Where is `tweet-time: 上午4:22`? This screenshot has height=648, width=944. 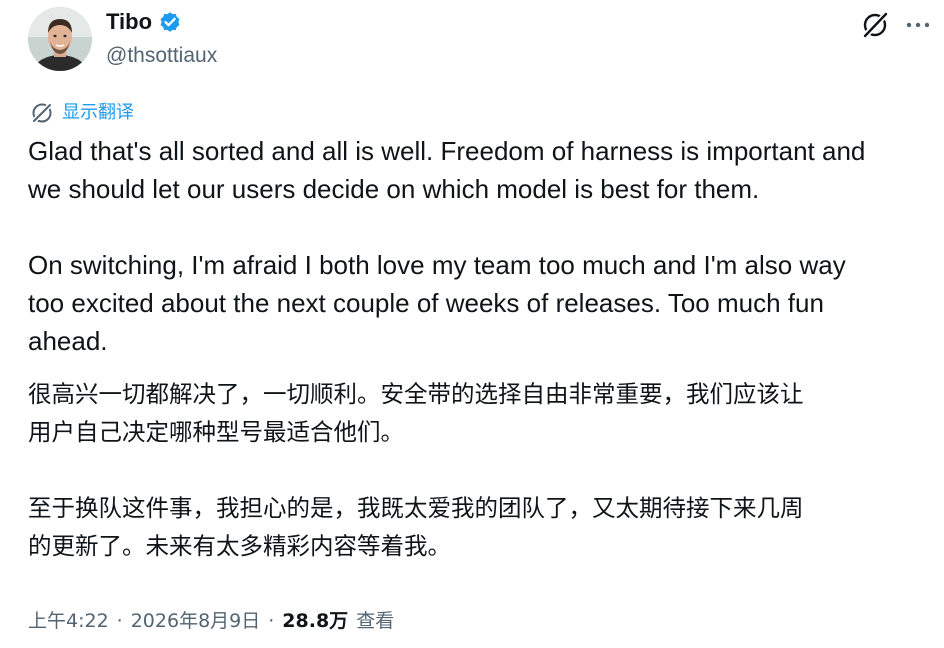 tweet-time: 上午4:22 is located at coordinates (68, 621).